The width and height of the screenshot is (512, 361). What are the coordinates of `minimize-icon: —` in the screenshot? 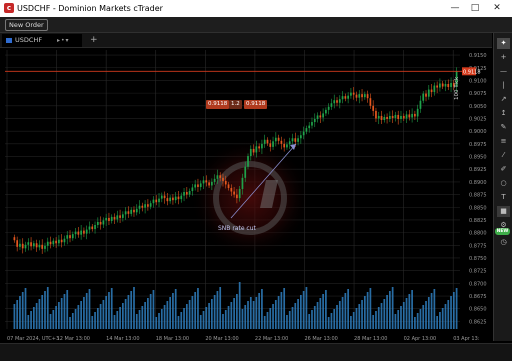 It's located at (455, 8).